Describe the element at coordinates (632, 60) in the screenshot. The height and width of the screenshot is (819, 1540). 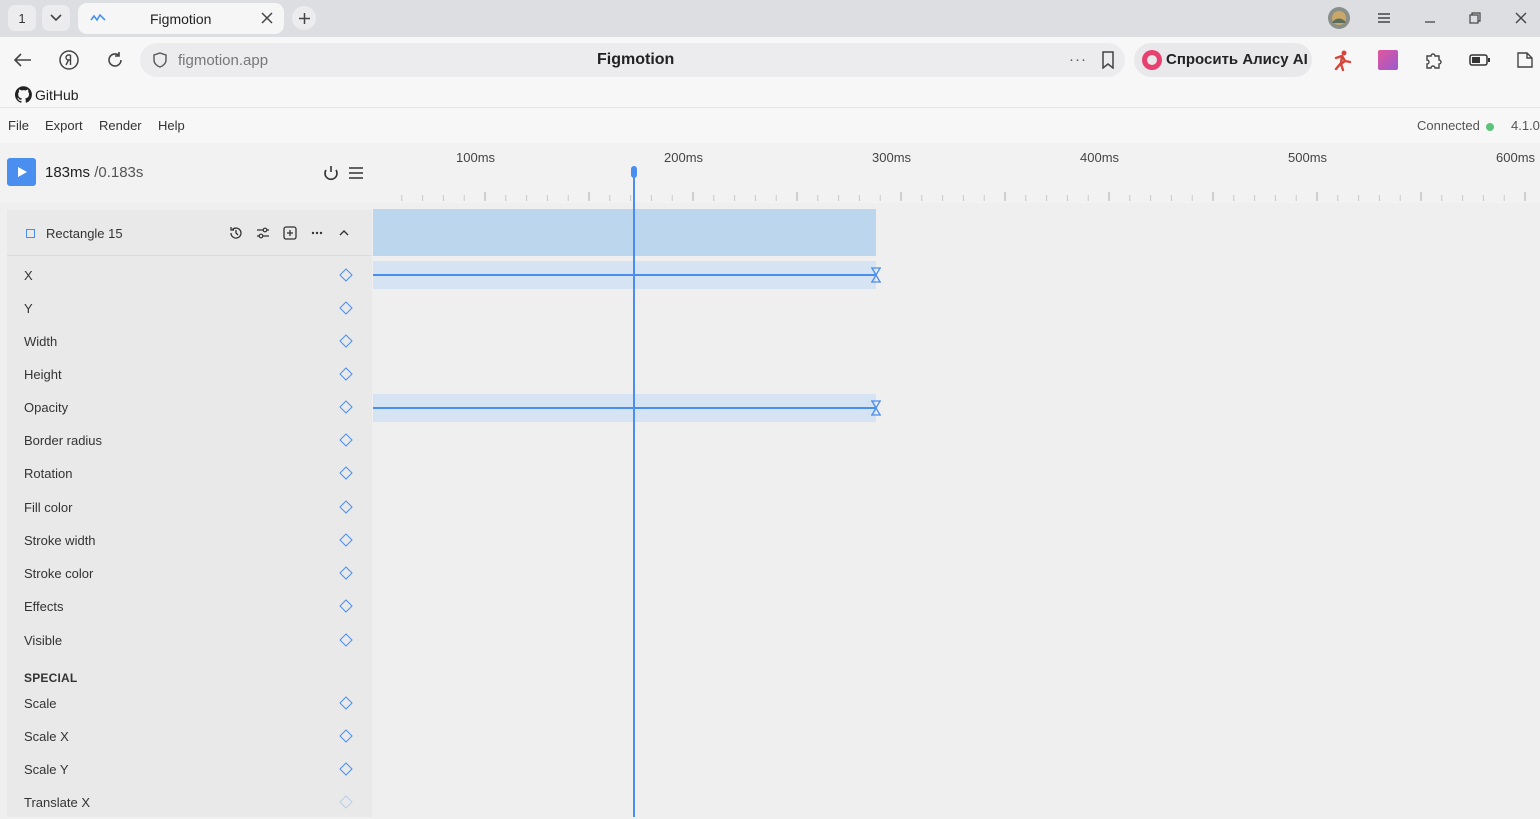
I see `address-bar: figmotion.app Figmotion ···` at that location.